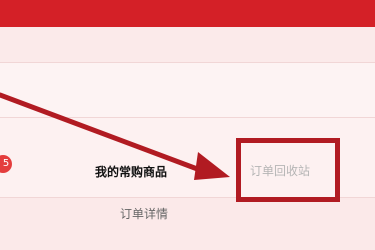 The image size is (375, 250). What do you see at coordinates (187, 13) in the screenshot?
I see `app-header` at bounding box center [187, 13].